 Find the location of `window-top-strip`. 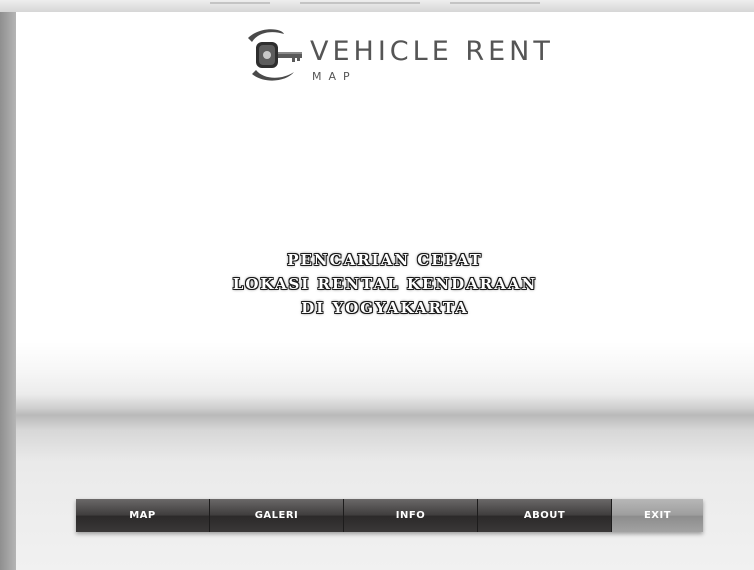

window-top-strip is located at coordinates (377, 6).